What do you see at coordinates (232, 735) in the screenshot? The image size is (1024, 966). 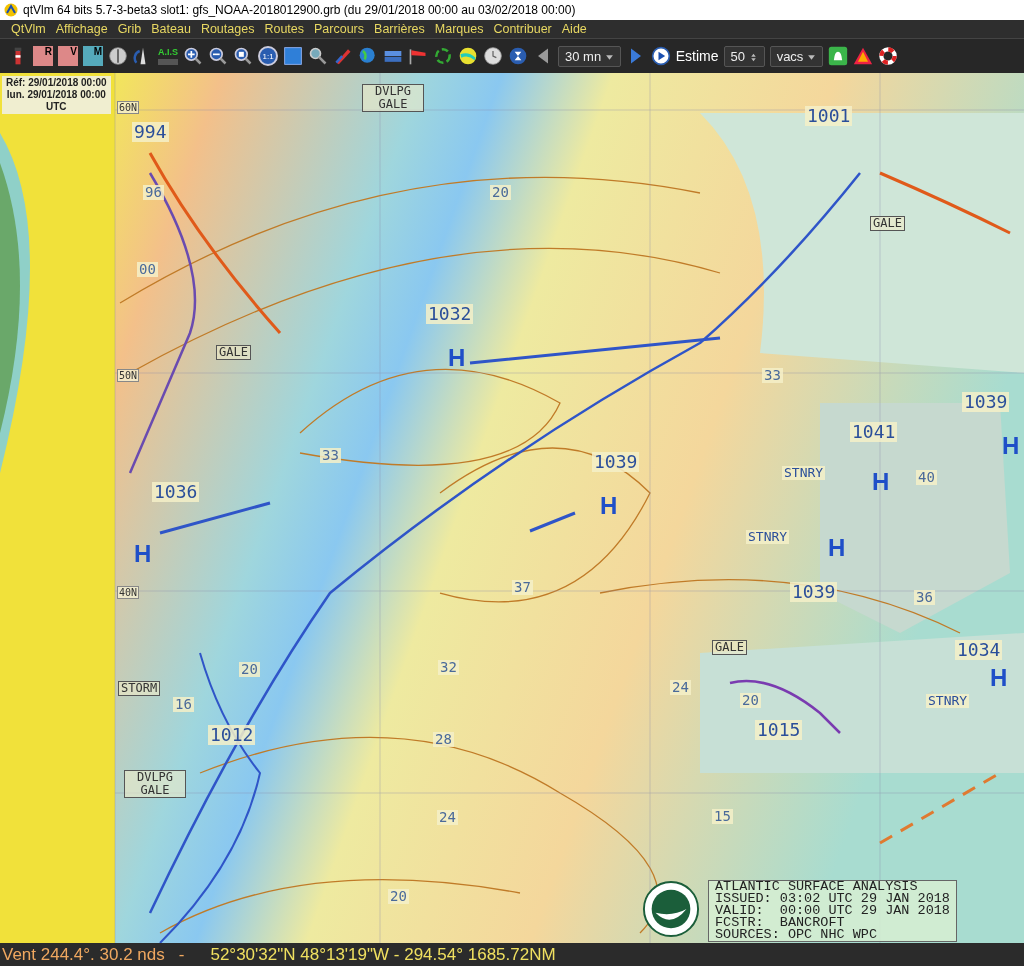 I see `pressure-value: 1012` at bounding box center [232, 735].